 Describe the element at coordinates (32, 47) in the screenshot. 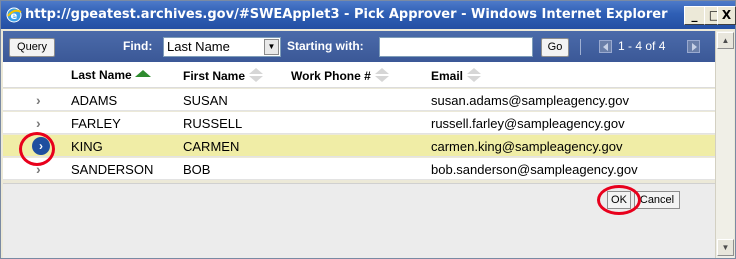

I see `query-button: Query` at that location.